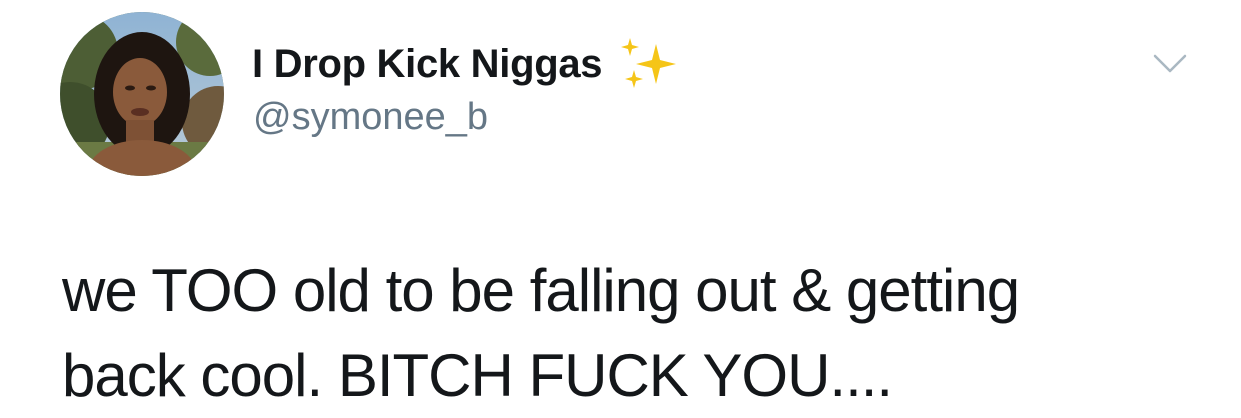 The height and width of the screenshot is (418, 1241). I want to click on chevron-down-icon, so click(1170, 64).